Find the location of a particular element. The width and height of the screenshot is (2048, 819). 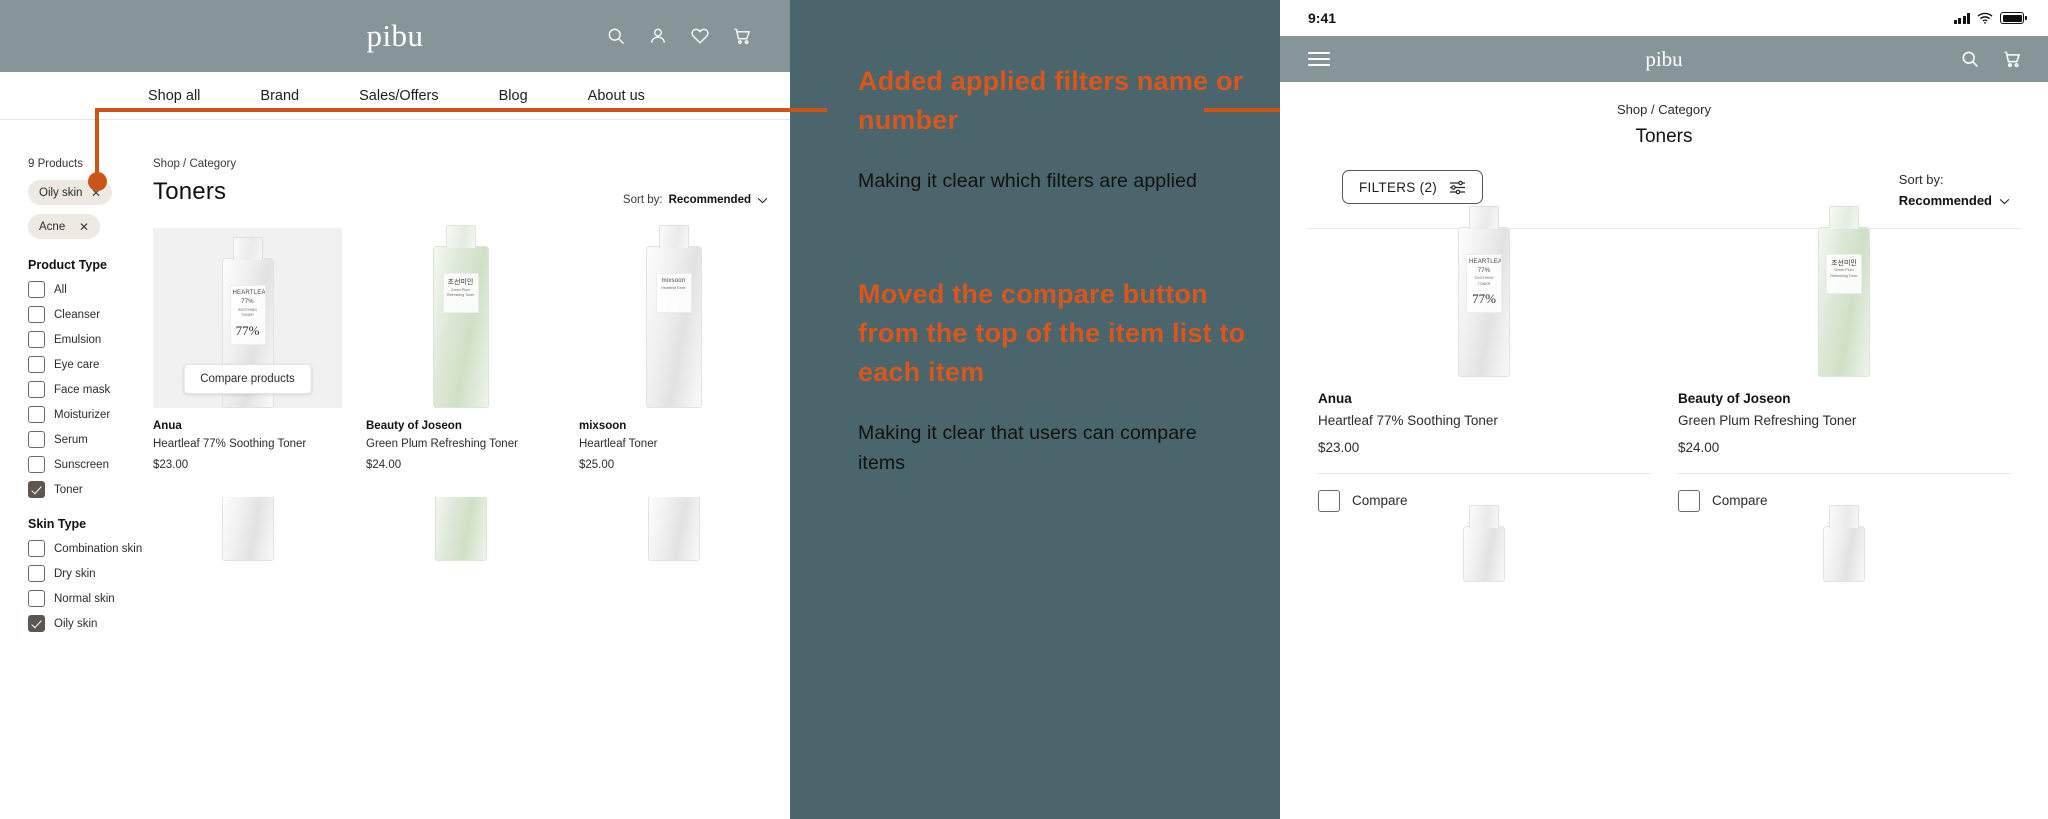

mobile-logo: pibu is located at coordinates (1663, 59).